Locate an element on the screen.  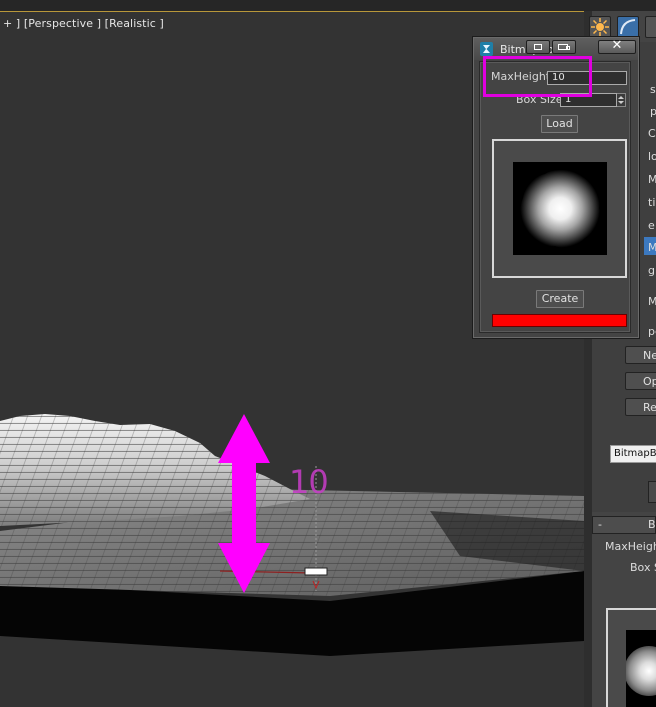
new-button: Ne is located at coordinates (640, 355).